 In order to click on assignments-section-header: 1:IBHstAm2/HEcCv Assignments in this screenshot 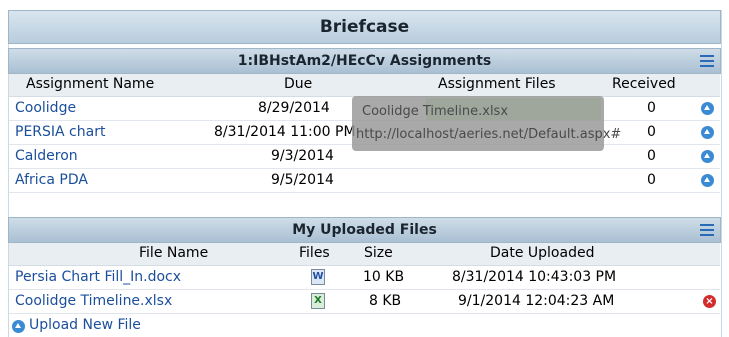, I will do `click(364, 61)`.